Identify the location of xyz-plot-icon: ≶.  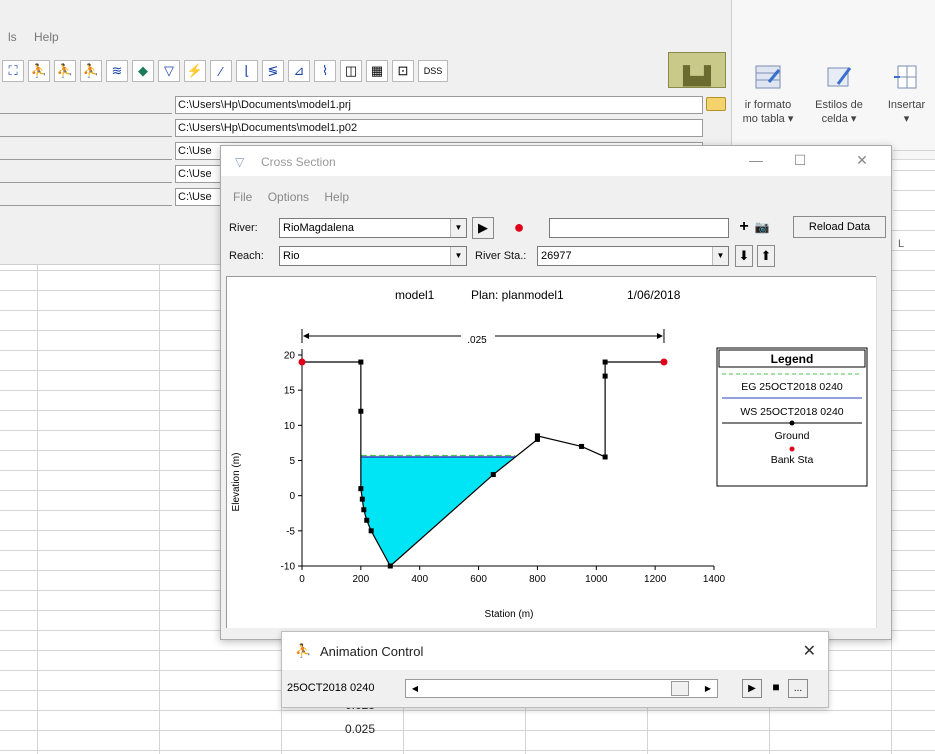
(273, 71).